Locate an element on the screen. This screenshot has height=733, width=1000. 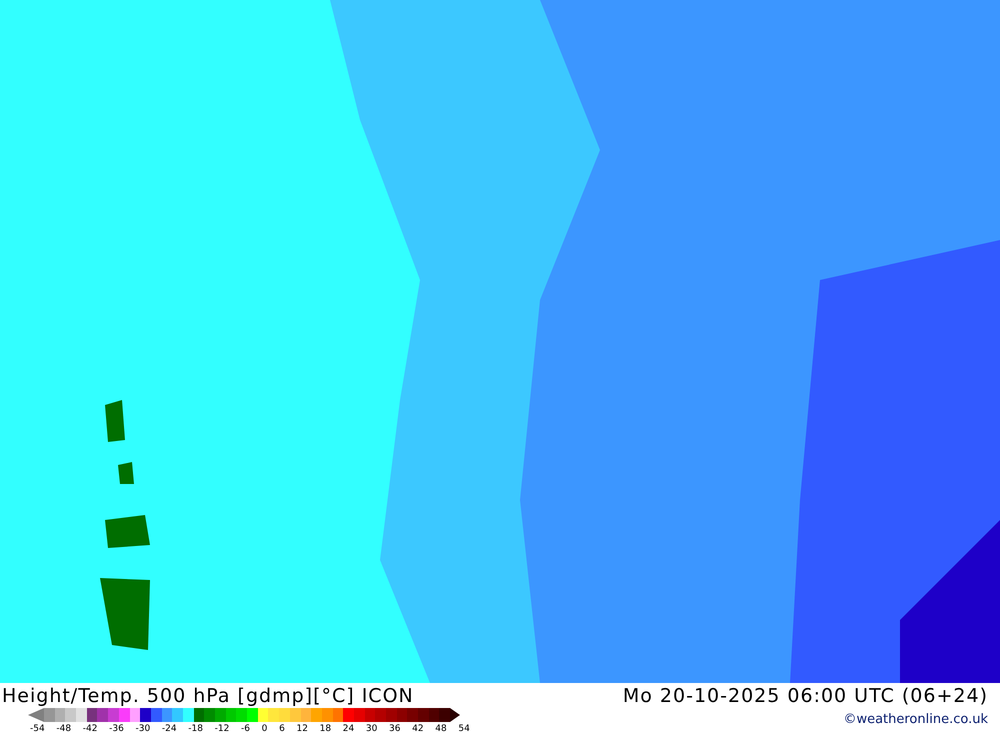
legend-tick-label: 24 is located at coordinates (348, 728).